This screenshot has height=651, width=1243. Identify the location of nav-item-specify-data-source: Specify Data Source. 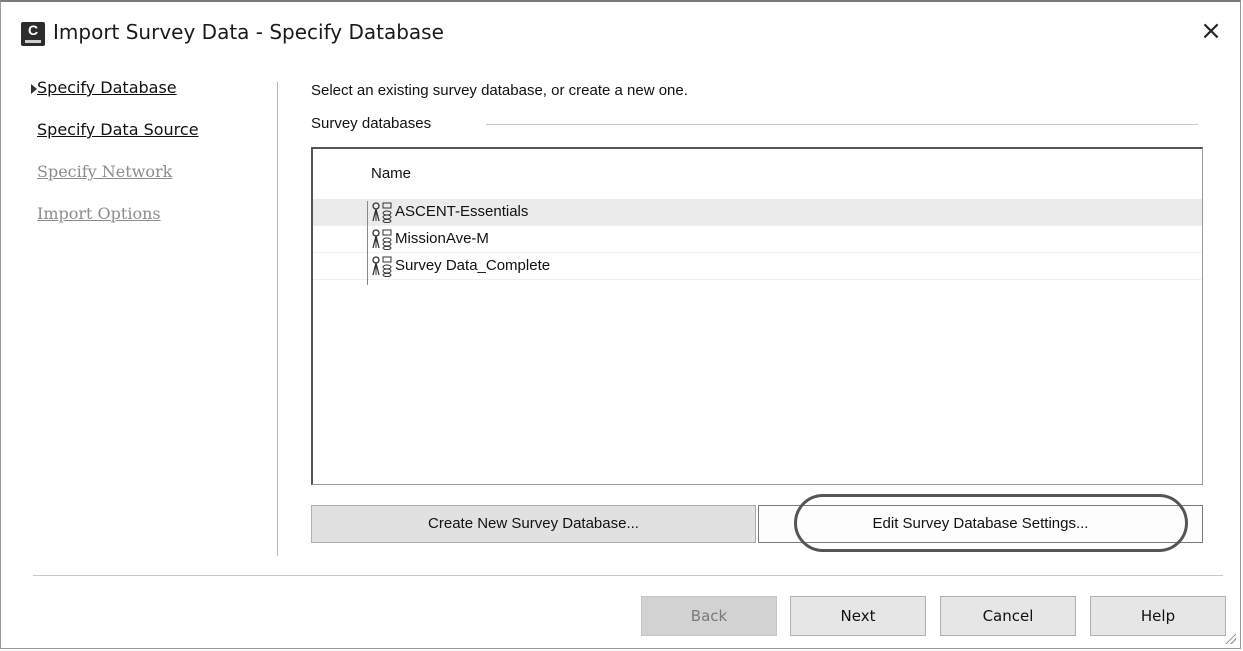
(152, 141).